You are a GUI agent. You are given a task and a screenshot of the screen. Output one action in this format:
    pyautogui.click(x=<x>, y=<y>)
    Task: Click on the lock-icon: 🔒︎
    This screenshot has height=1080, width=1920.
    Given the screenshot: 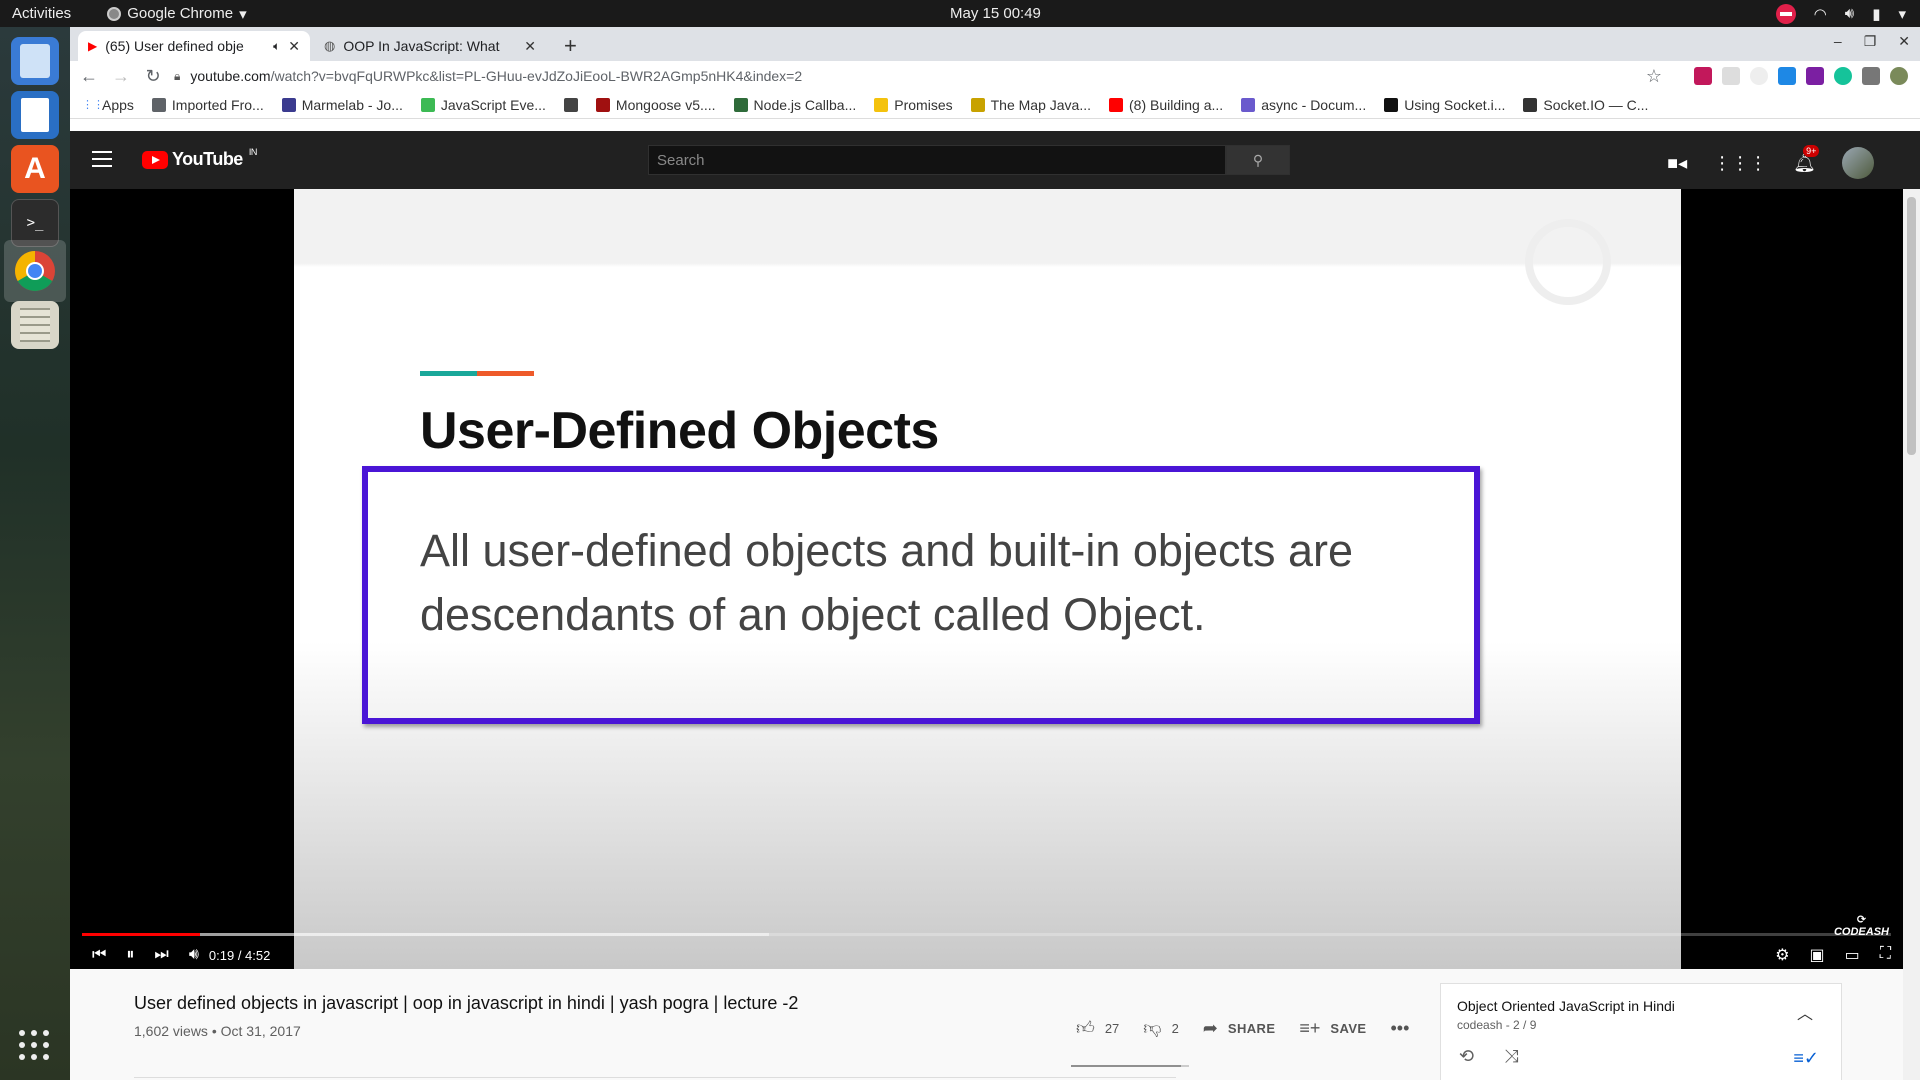 What is the action you would take?
    pyautogui.click(x=177, y=76)
    